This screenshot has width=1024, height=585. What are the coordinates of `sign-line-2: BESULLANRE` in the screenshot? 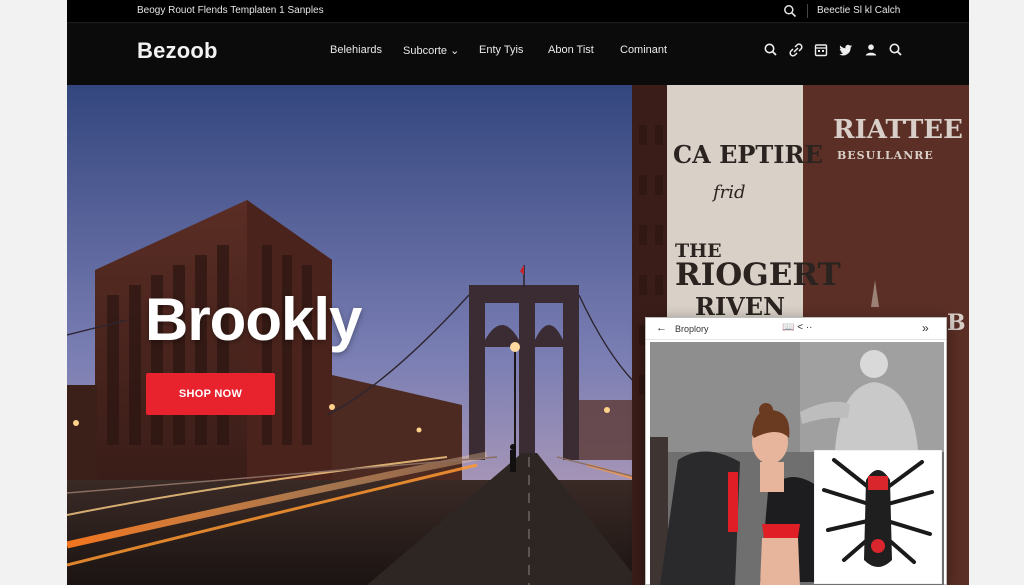 It's located at (885, 155).